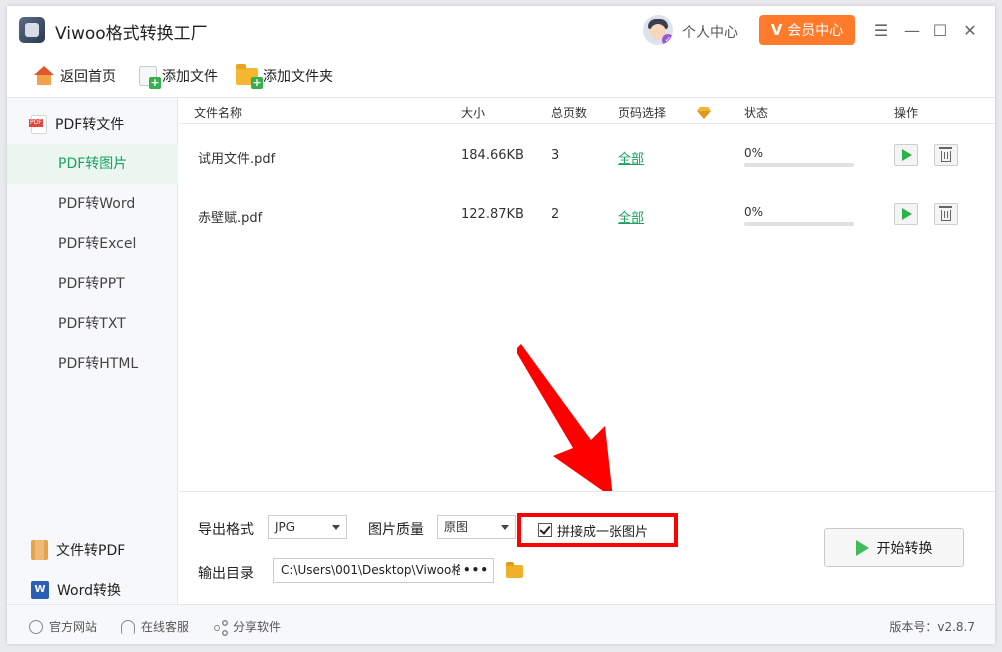  What do you see at coordinates (92, 164) in the screenshot?
I see `sidebar-item-pdf-to-image: PDF转图片` at bounding box center [92, 164].